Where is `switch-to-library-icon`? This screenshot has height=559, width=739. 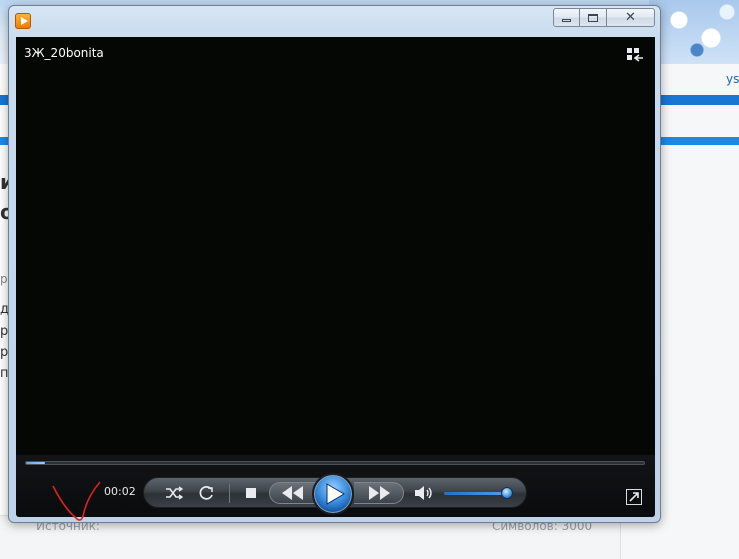
switch-to-library-icon is located at coordinates (635, 55).